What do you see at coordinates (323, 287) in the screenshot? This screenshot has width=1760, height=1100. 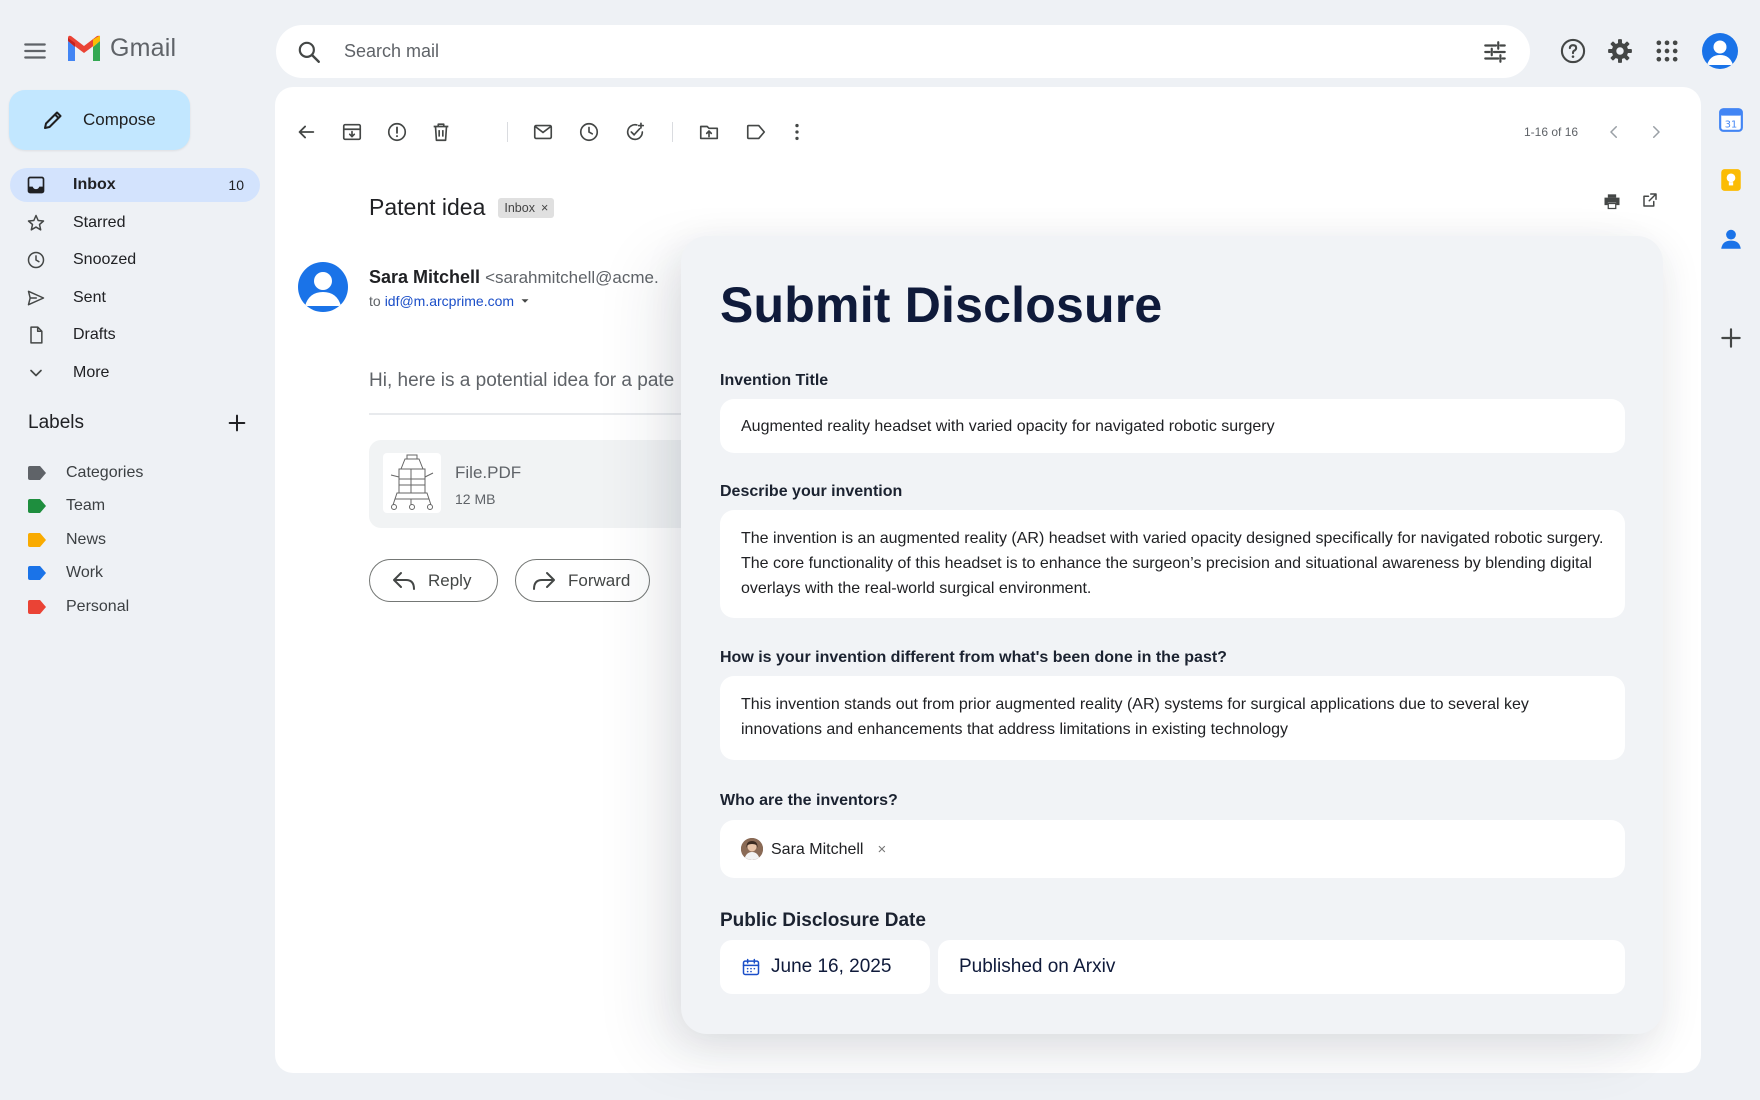 I see `sender-avatar` at bounding box center [323, 287].